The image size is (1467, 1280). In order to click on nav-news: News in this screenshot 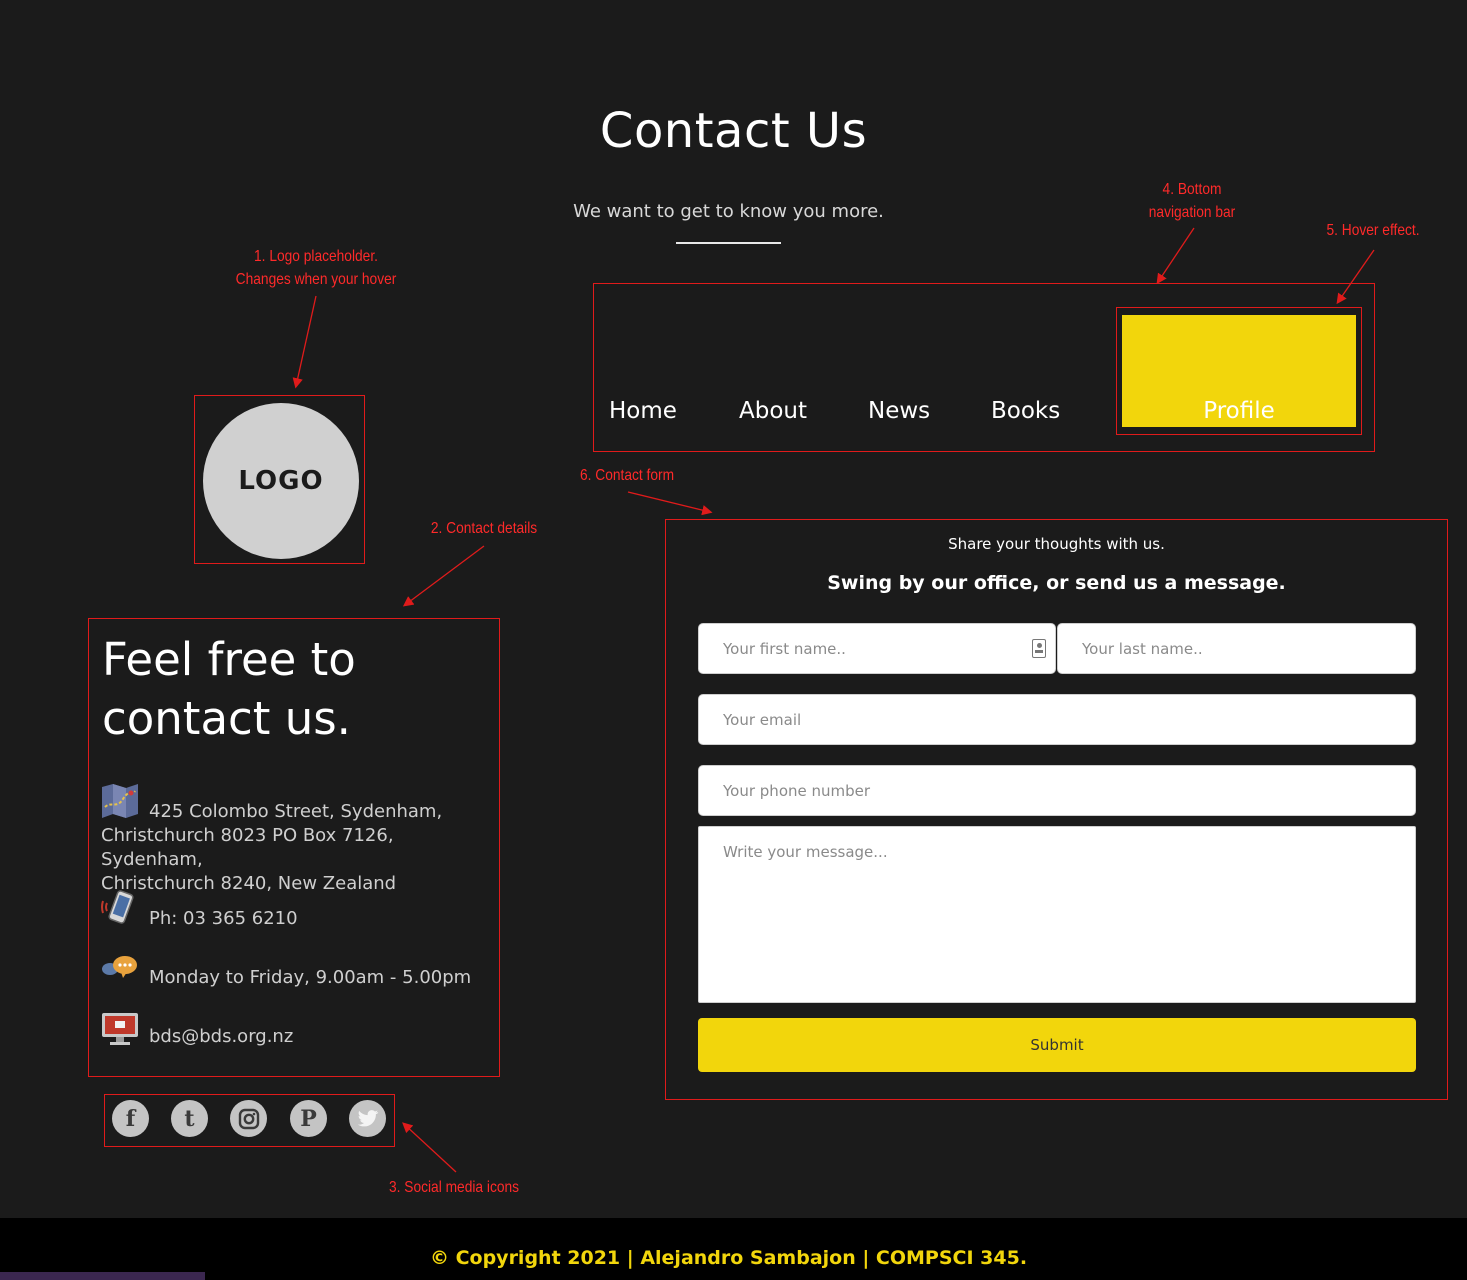, I will do `click(899, 411)`.